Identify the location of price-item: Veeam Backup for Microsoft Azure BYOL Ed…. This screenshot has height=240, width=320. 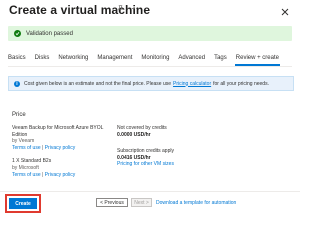
(63, 138).